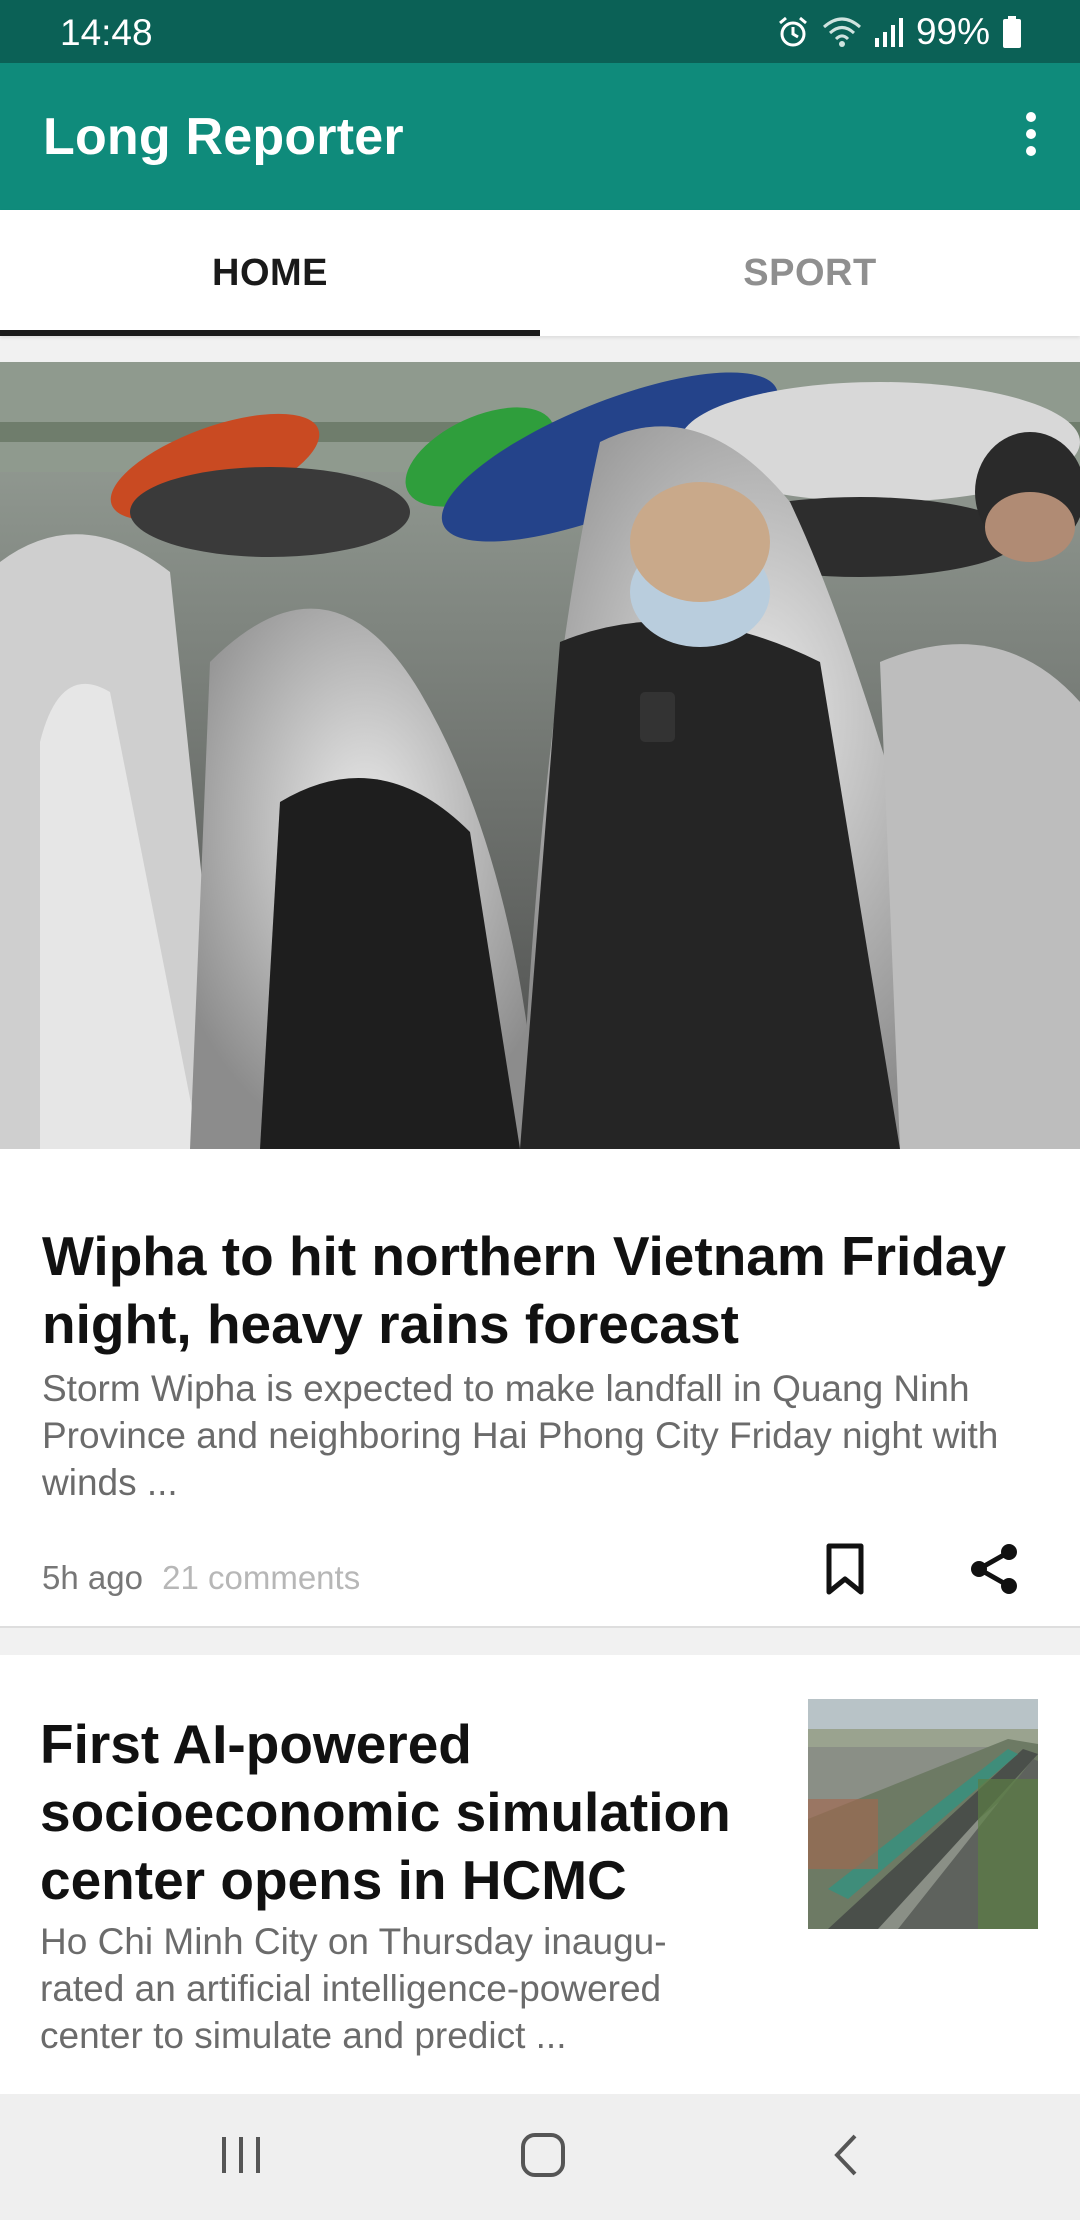 The height and width of the screenshot is (2220, 1080). What do you see at coordinates (106, 32) in the screenshot?
I see `status-time: 14:48` at bounding box center [106, 32].